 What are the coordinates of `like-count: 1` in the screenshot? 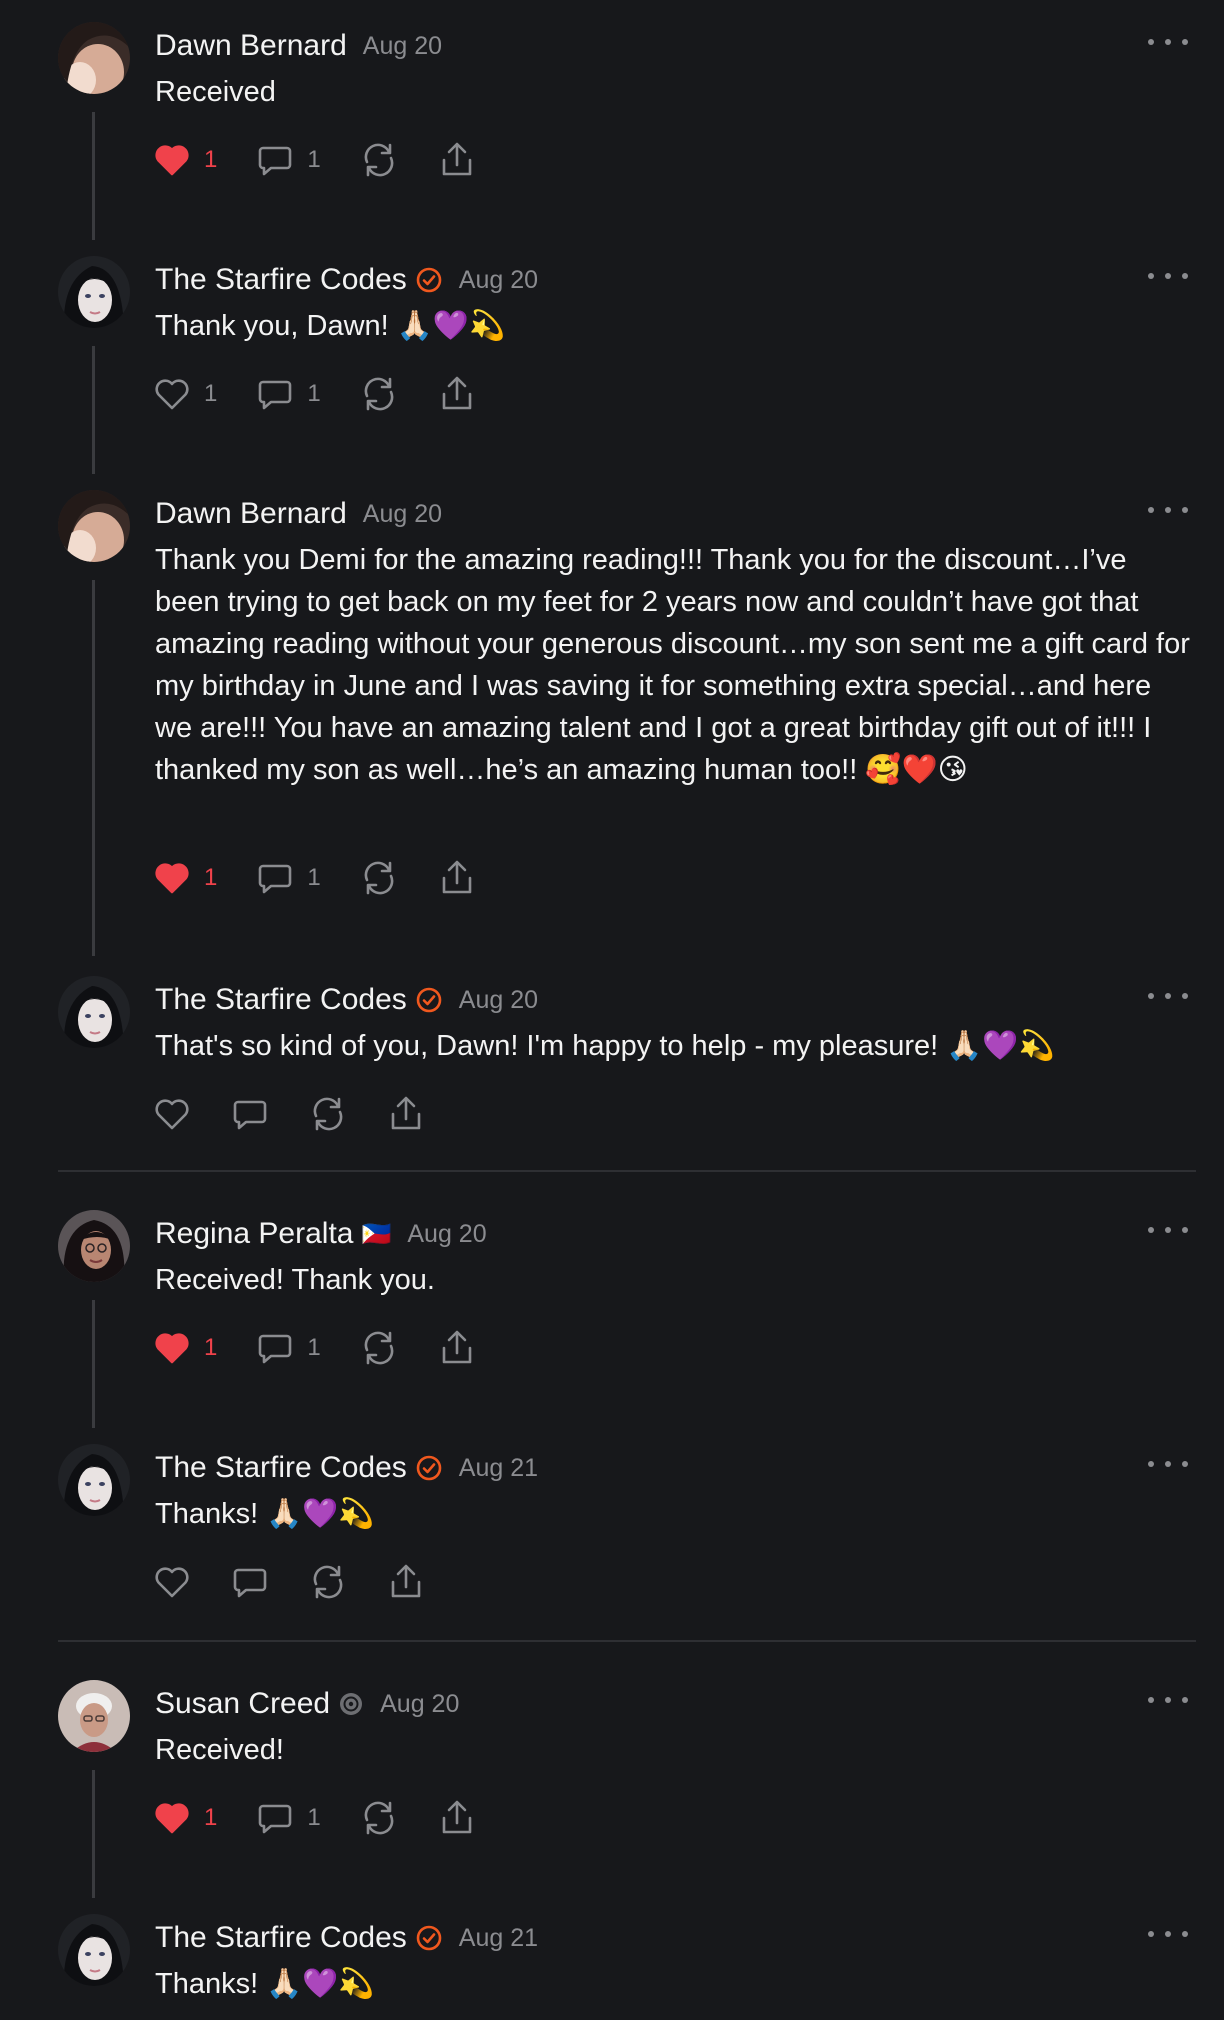 It's located at (211, 1347).